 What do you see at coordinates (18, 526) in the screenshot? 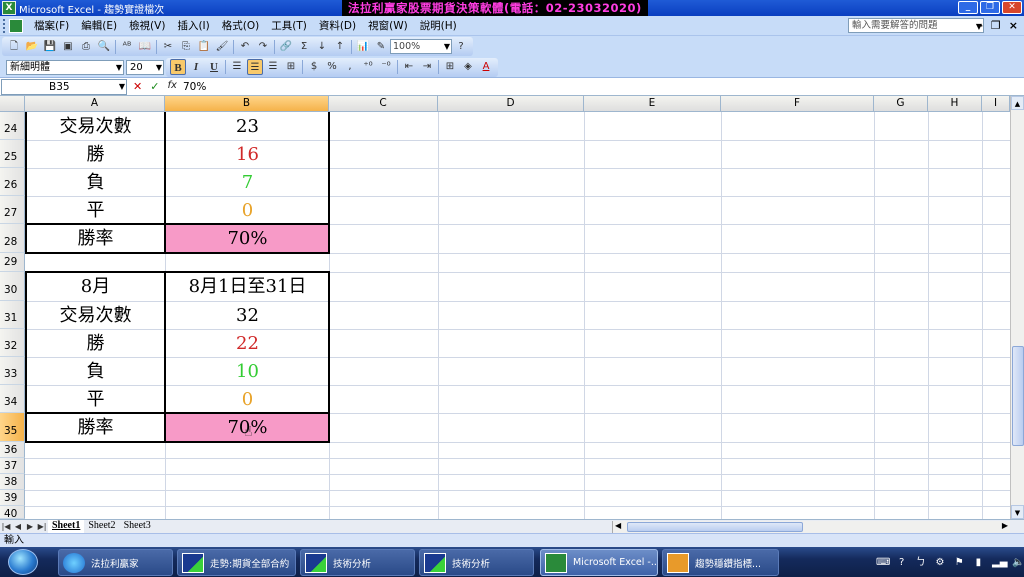
I see `prev-sheet-icon: ◀` at bounding box center [18, 526].